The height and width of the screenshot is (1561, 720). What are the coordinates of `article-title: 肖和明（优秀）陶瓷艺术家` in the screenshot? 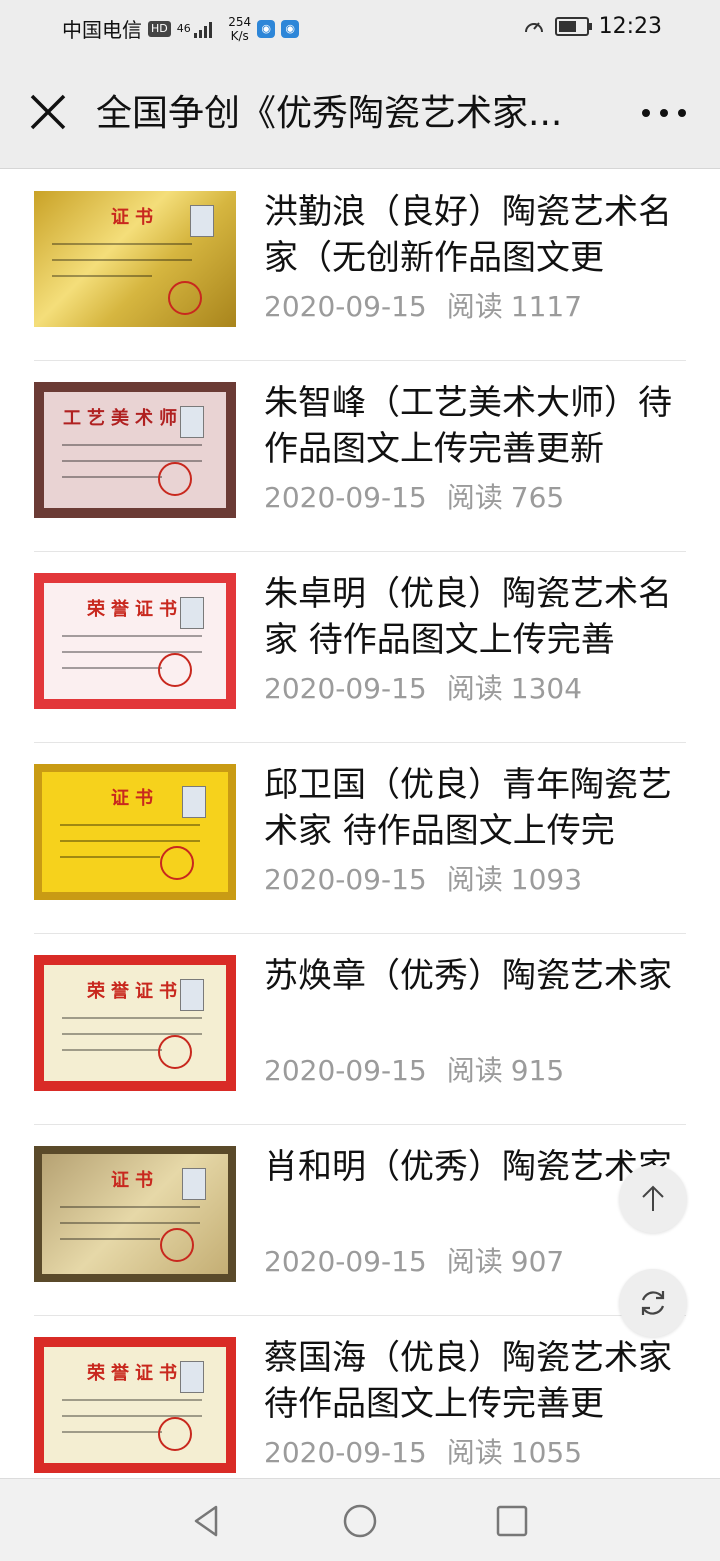 It's located at (468, 1167).